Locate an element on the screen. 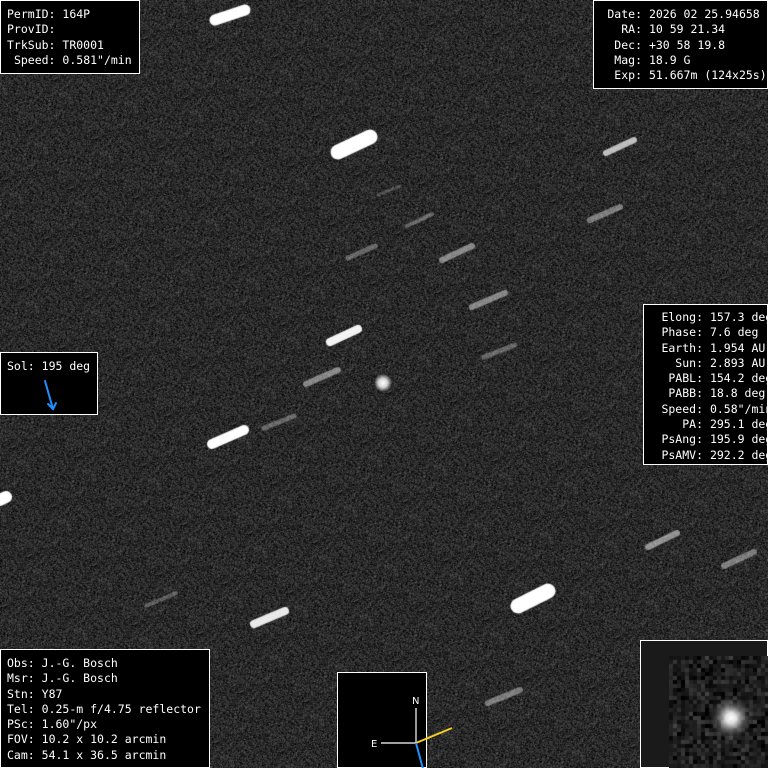  earth-label: Earth: is located at coordinates (682, 347).